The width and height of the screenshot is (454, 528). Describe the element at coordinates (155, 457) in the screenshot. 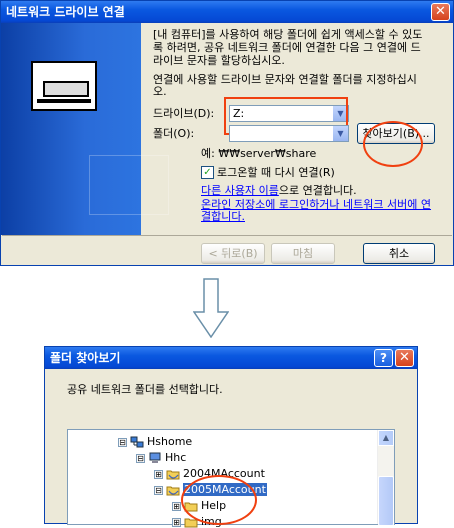

I see `computer-icon` at that location.